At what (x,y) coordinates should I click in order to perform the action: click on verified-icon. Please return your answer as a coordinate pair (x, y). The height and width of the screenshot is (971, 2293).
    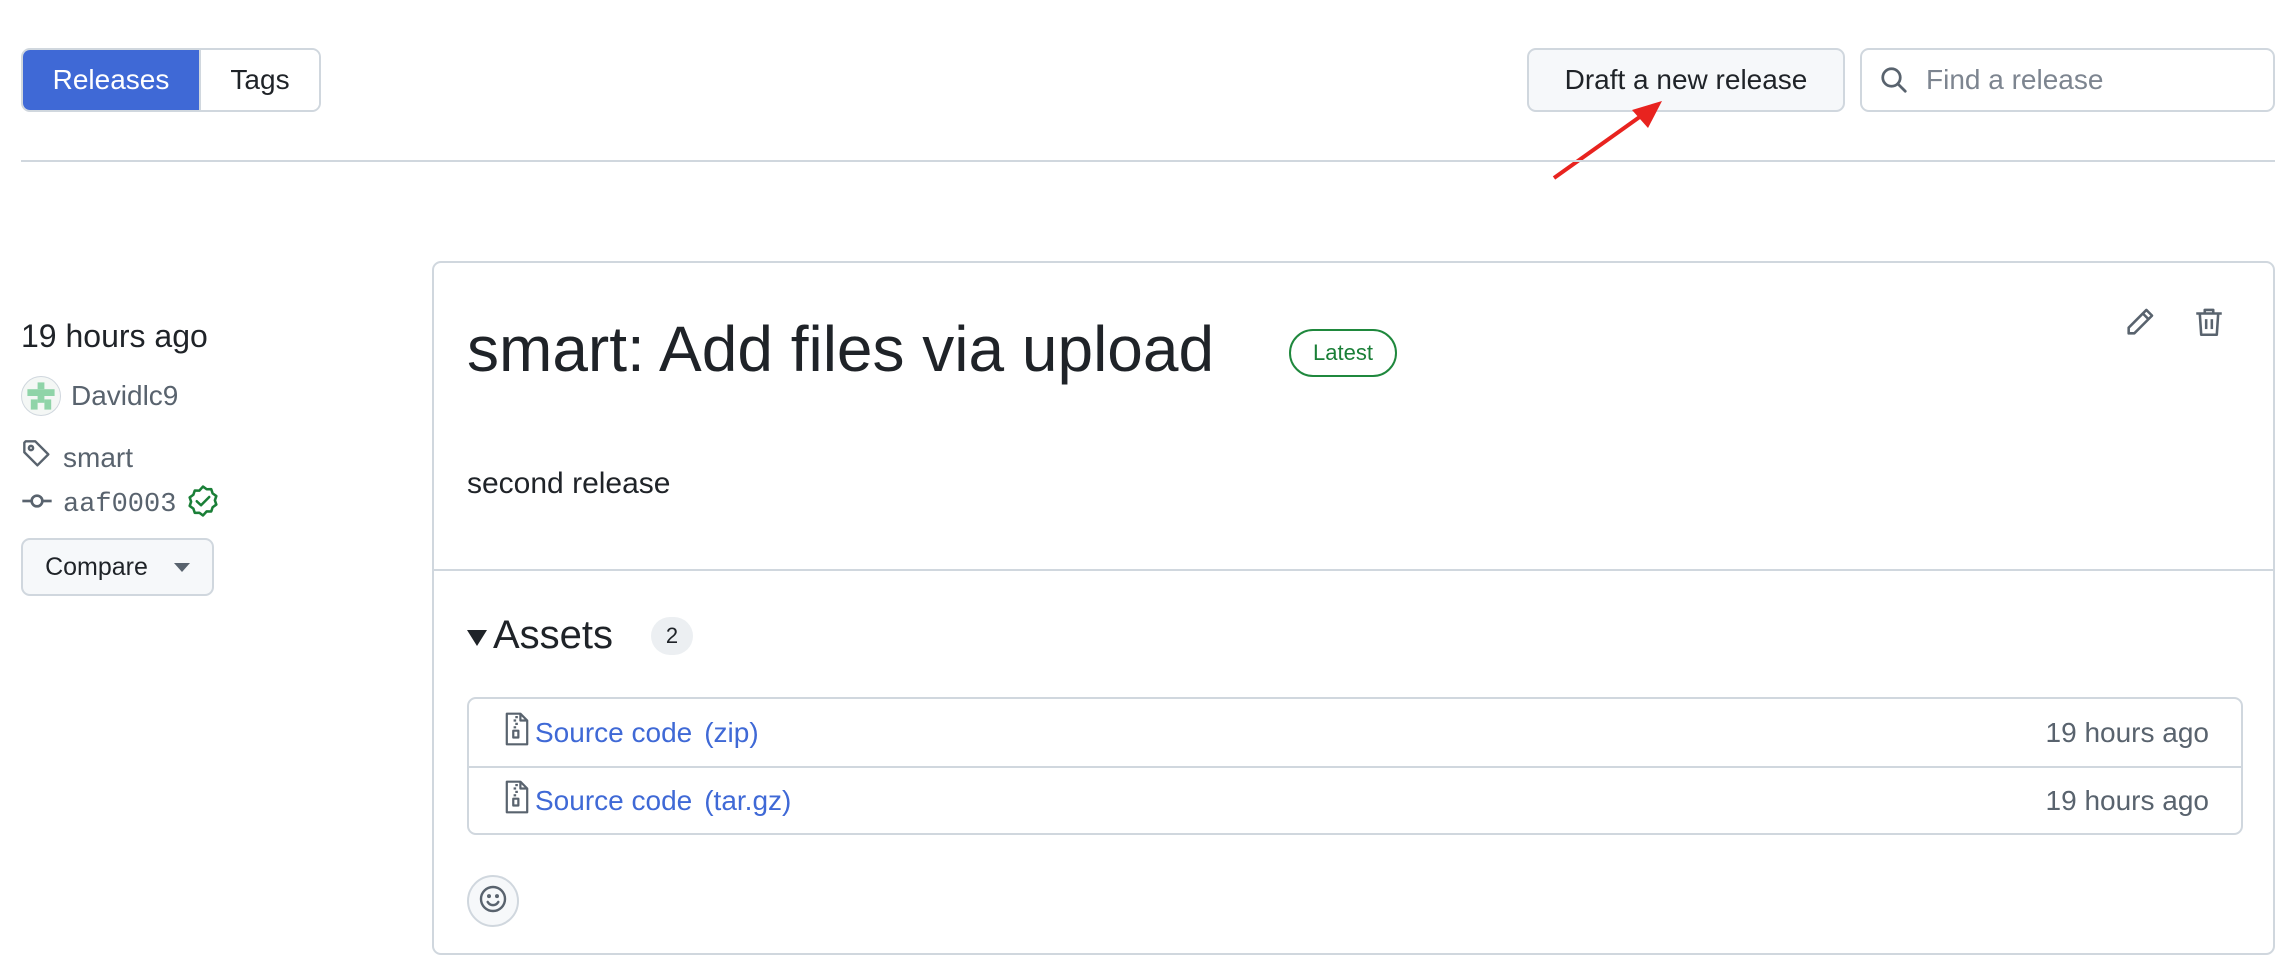
    Looking at the image, I should click on (203, 504).